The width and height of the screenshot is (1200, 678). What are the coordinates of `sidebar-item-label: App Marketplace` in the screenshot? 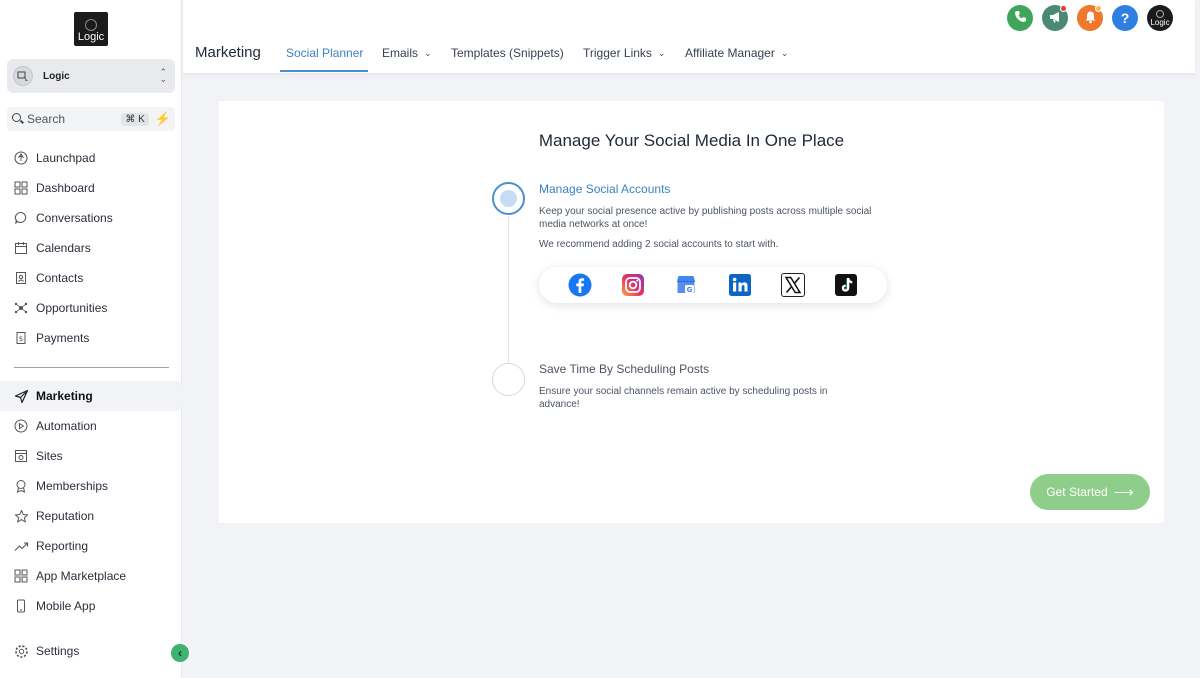 It's located at (81, 576).